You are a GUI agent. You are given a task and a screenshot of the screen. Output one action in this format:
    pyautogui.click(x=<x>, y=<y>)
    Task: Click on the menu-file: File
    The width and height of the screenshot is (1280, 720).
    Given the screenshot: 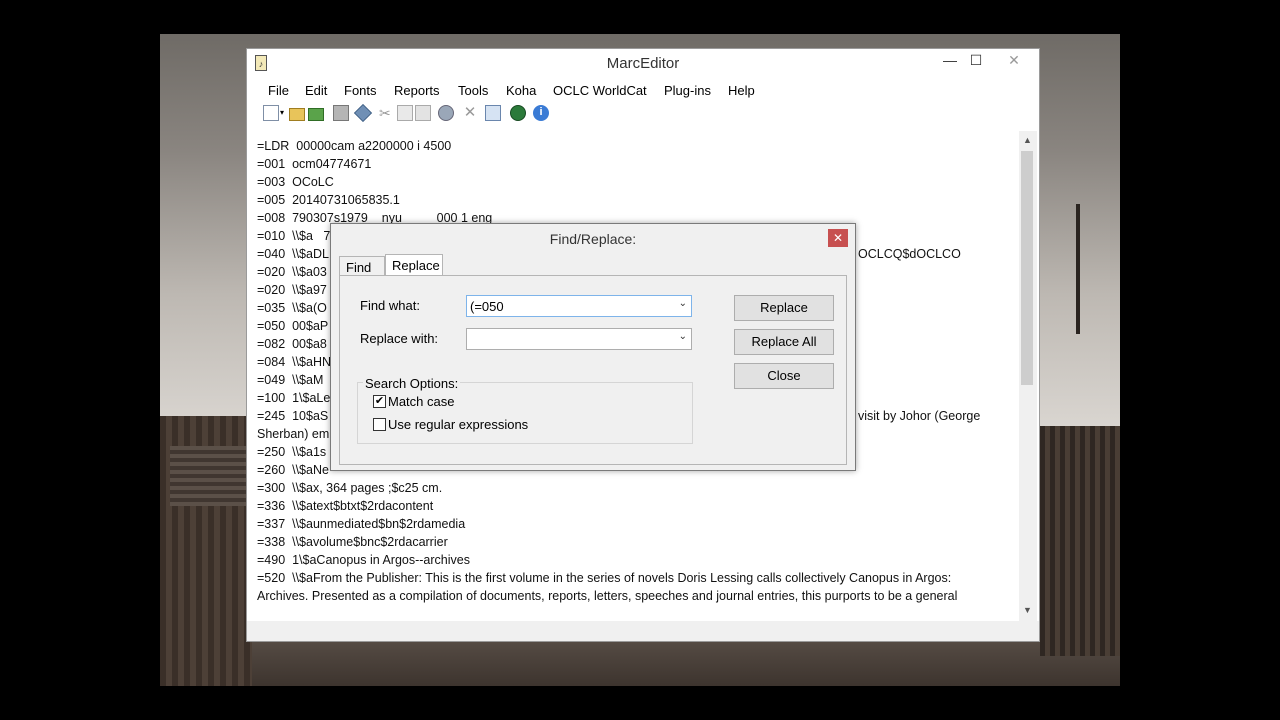 What is the action you would take?
    pyautogui.click(x=278, y=90)
    